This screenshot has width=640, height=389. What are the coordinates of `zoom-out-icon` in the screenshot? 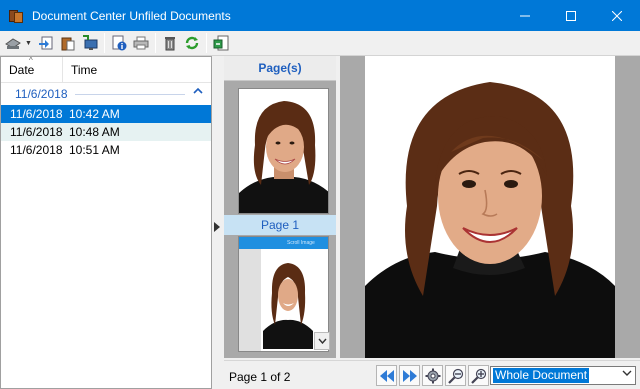 It's located at (455, 376).